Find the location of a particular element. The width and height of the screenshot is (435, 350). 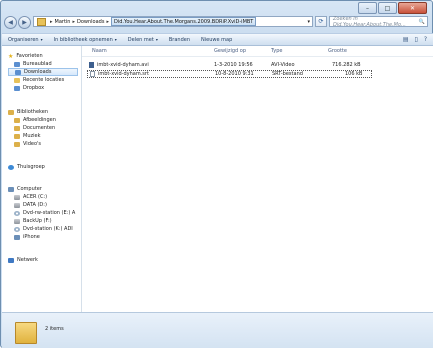

file-name: imbt-xvid-dyham.avi is located at coordinates (123, 65).